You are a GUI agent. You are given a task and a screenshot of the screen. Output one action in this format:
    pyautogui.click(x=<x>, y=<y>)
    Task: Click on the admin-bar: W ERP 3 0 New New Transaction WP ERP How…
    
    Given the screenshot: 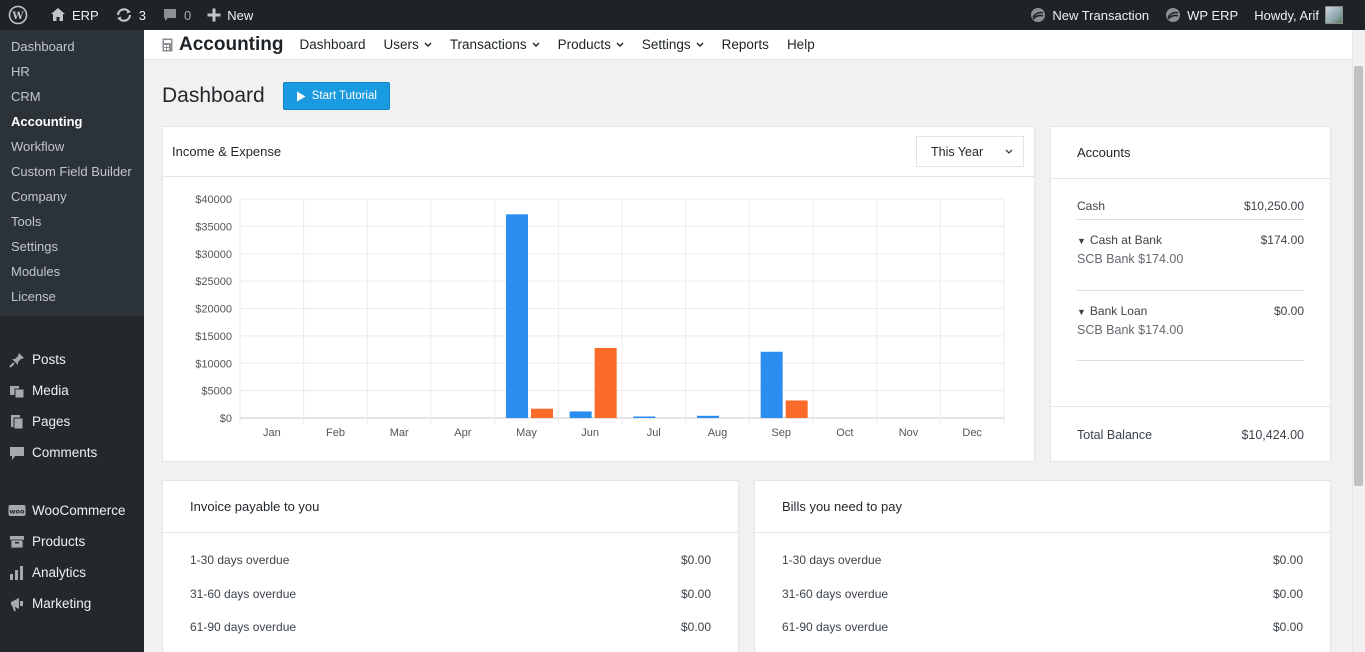 What is the action you would take?
    pyautogui.click(x=682, y=15)
    